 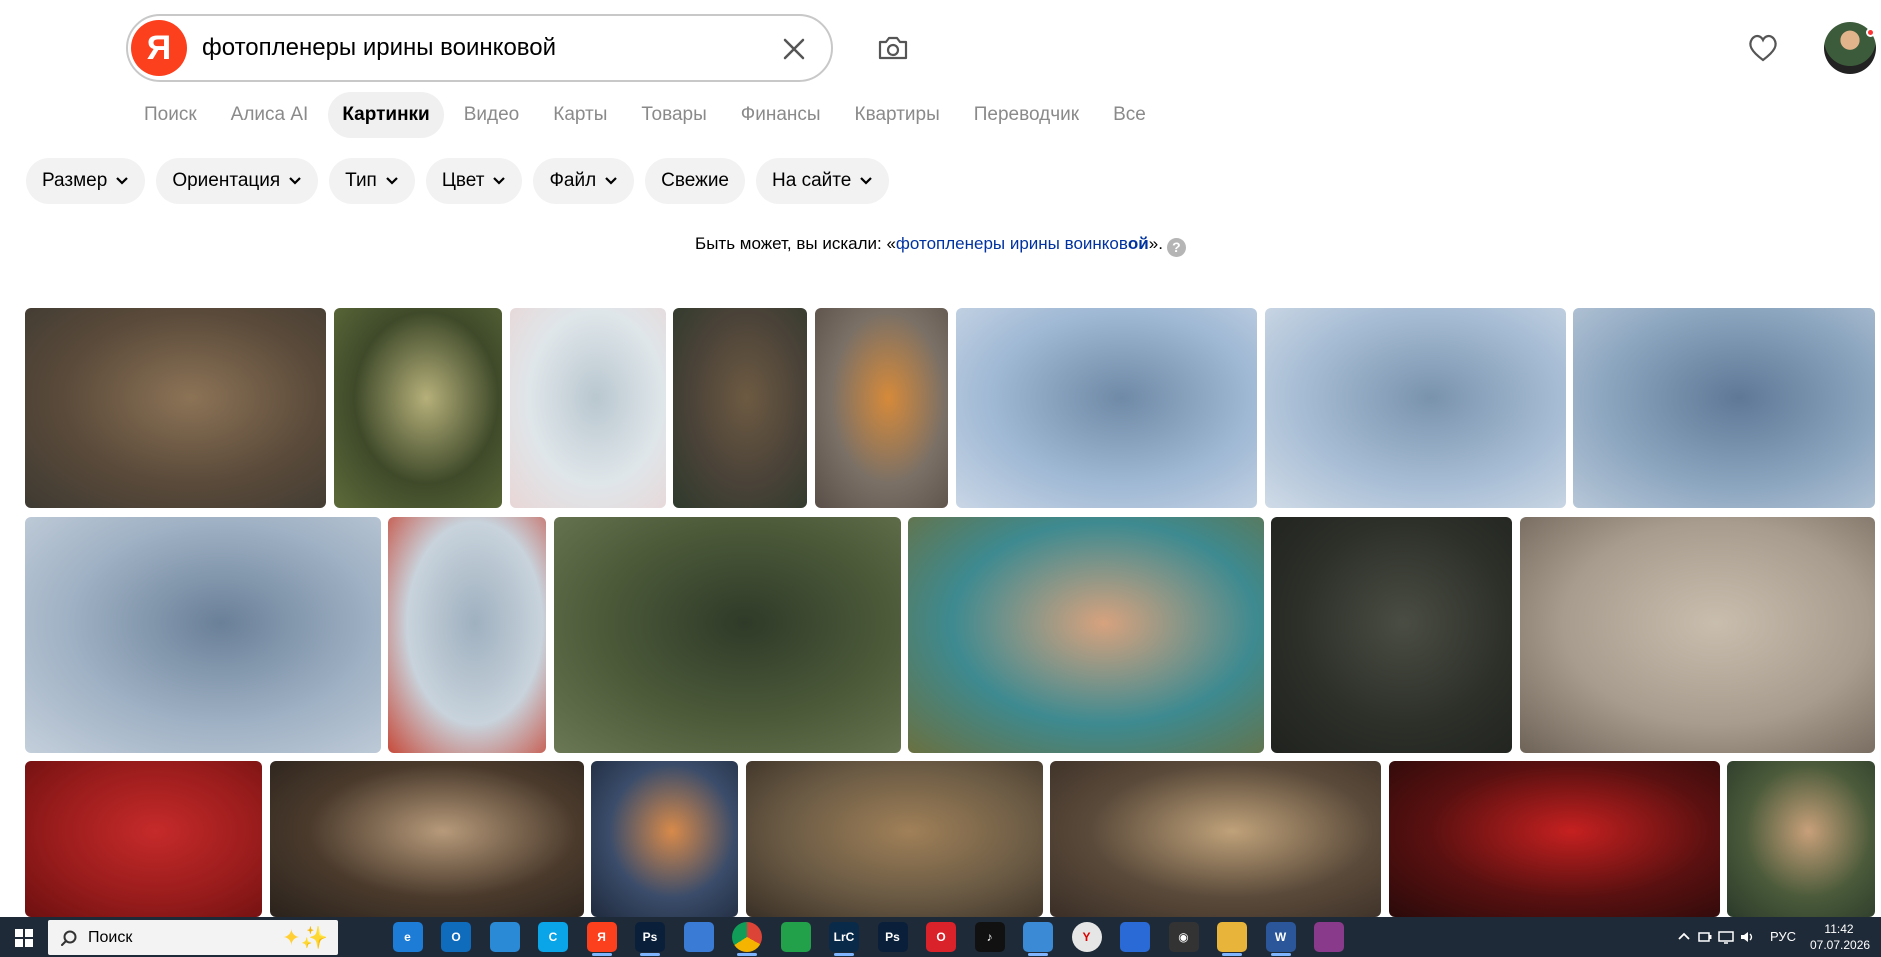 I want to click on filter-chip-2: Тип, so click(x=372, y=181).